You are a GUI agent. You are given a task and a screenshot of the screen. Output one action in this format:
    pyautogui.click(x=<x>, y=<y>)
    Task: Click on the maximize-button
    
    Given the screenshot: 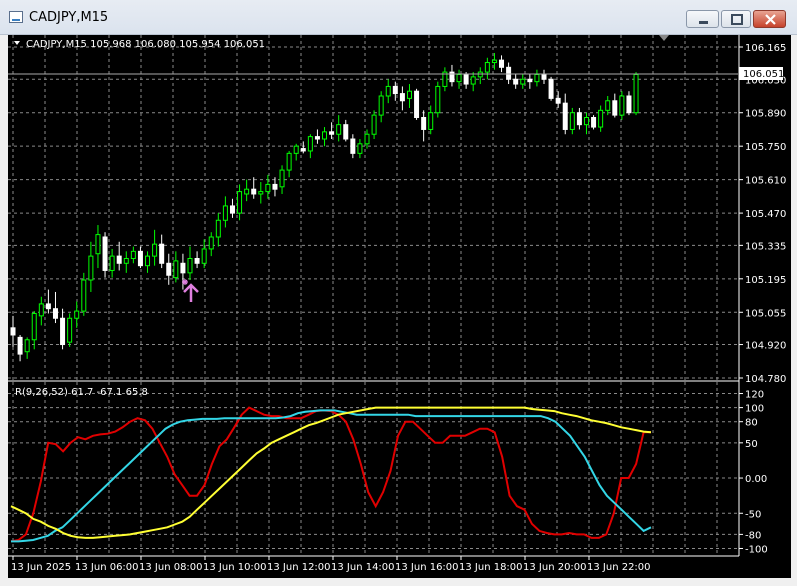 What is the action you would take?
    pyautogui.click(x=736, y=19)
    